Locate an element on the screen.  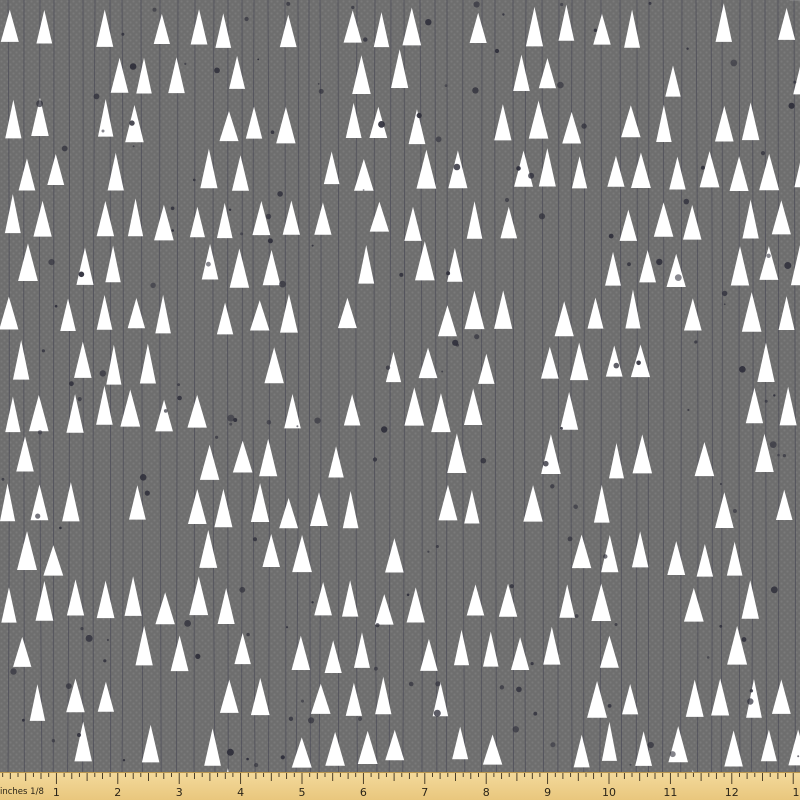
ruler-number: 6 is located at coordinates (363, 792).